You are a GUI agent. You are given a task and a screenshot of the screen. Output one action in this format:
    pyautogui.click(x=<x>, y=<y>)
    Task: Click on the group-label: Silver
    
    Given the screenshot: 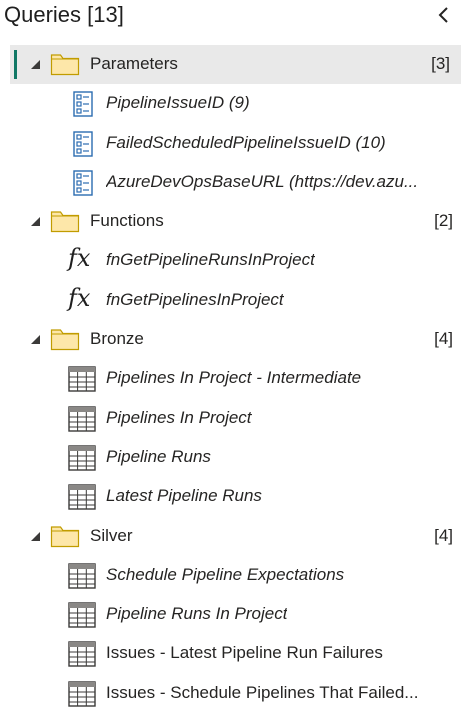 What is the action you would take?
    pyautogui.click(x=111, y=535)
    